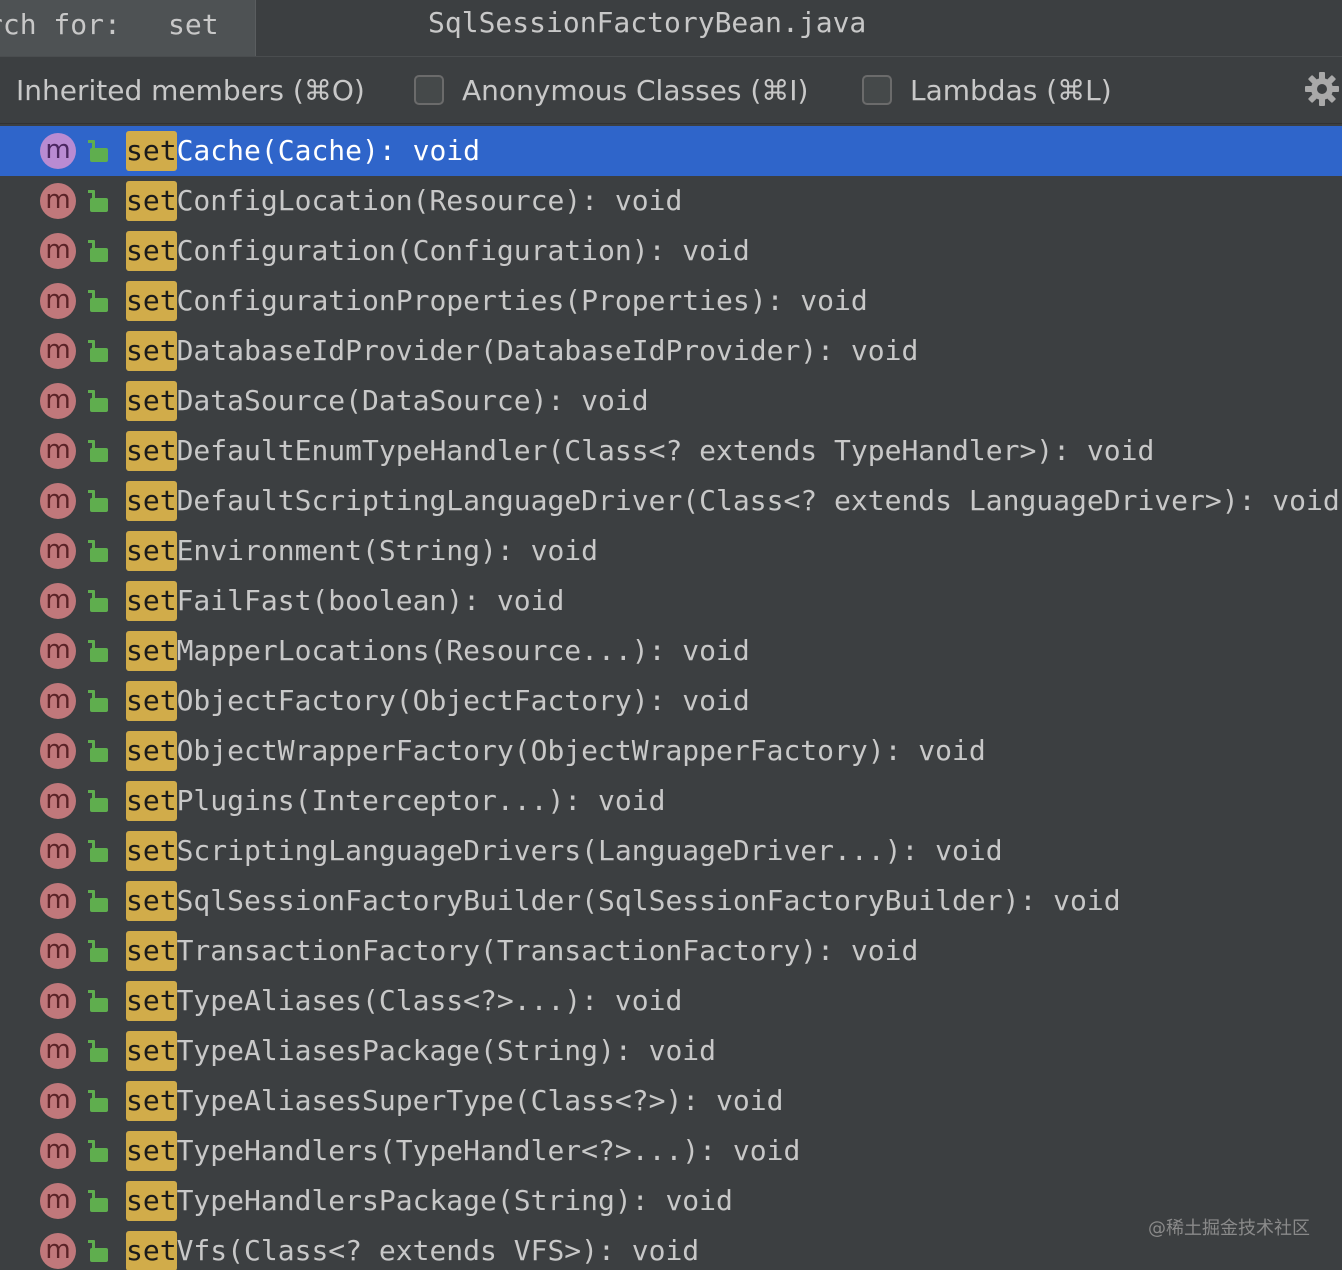  What do you see at coordinates (671, 601) in the screenshot?
I see `member-row: m setFailFast(boolean): void` at bounding box center [671, 601].